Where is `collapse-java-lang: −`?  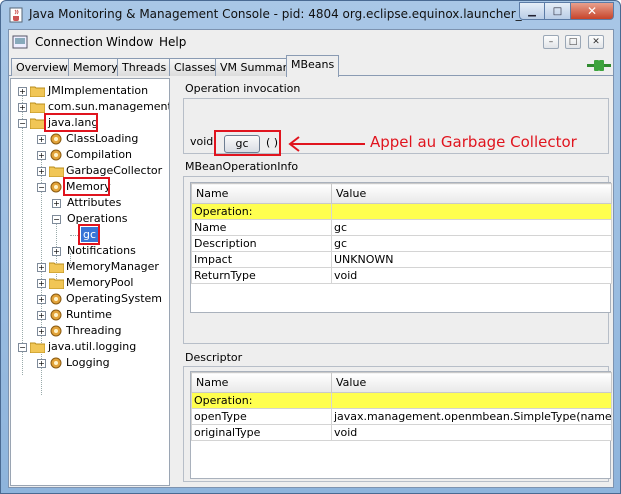
collapse-java-lang: − is located at coordinates (22, 123).